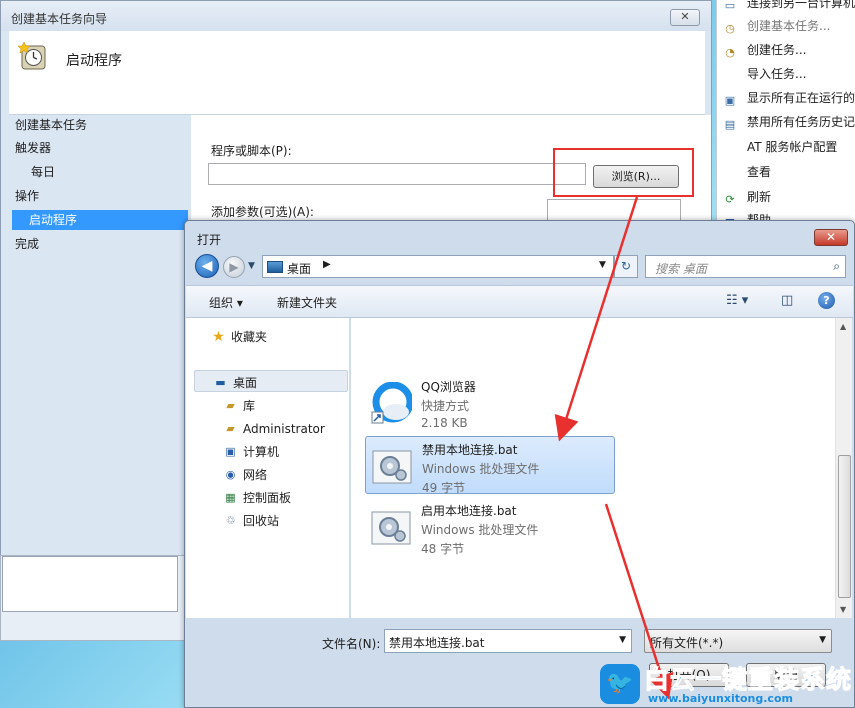 This screenshot has width=855, height=708. I want to click on back-arrow-icon: ◀, so click(207, 266).